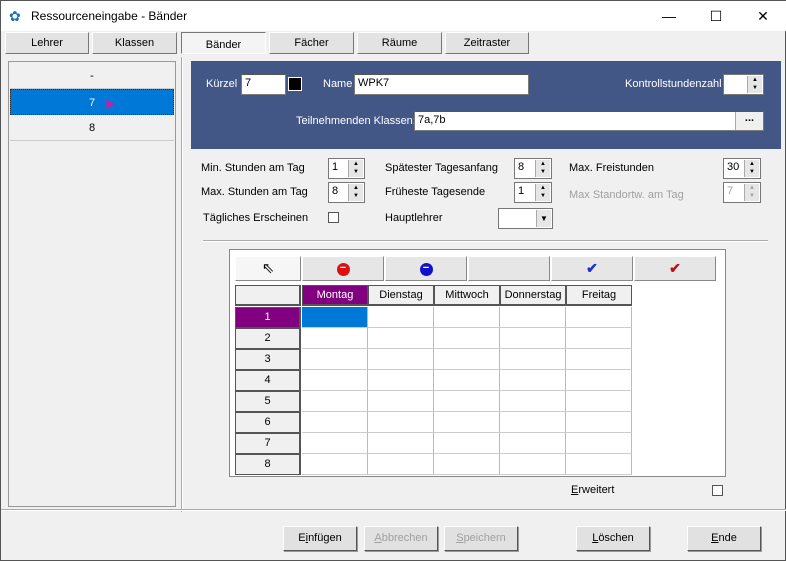 This screenshot has height=561, width=786. What do you see at coordinates (268, 338) in the screenshot?
I see `period-header: 2` at bounding box center [268, 338].